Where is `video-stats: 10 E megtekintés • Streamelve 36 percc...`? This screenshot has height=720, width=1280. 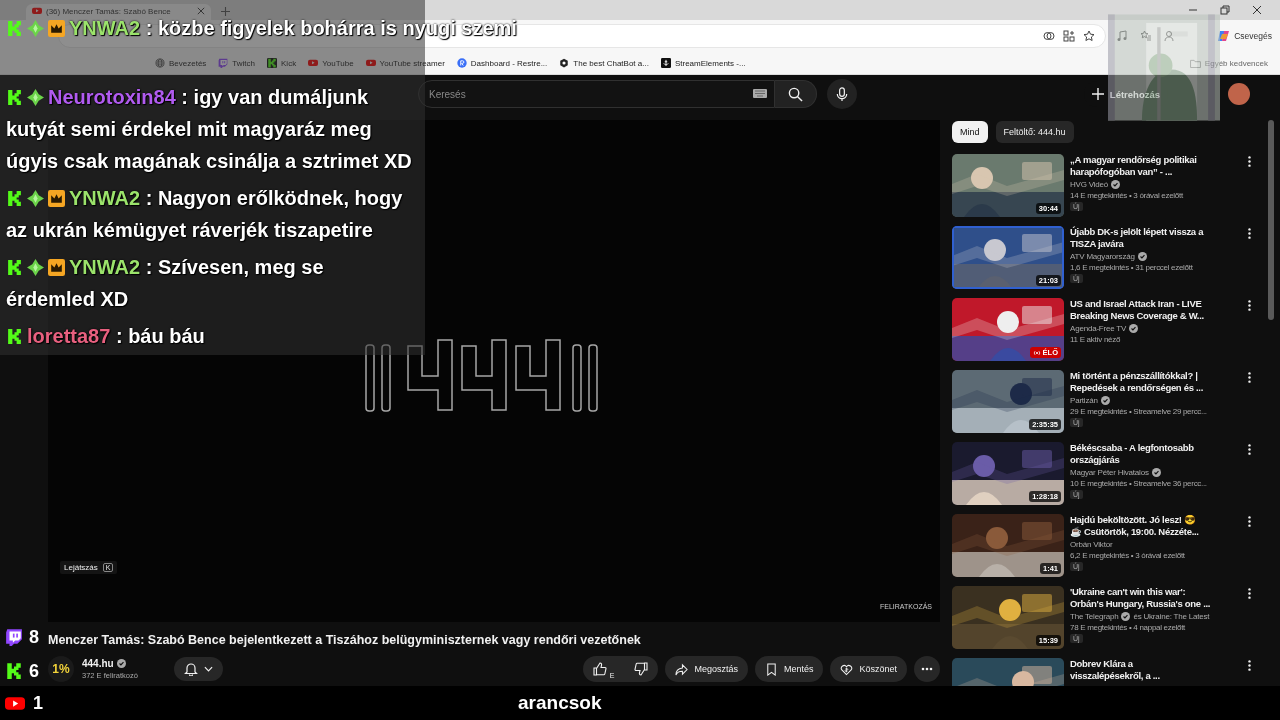 video-stats: 10 E megtekintés • Streamelve 36 percc... is located at coordinates (1138, 483).